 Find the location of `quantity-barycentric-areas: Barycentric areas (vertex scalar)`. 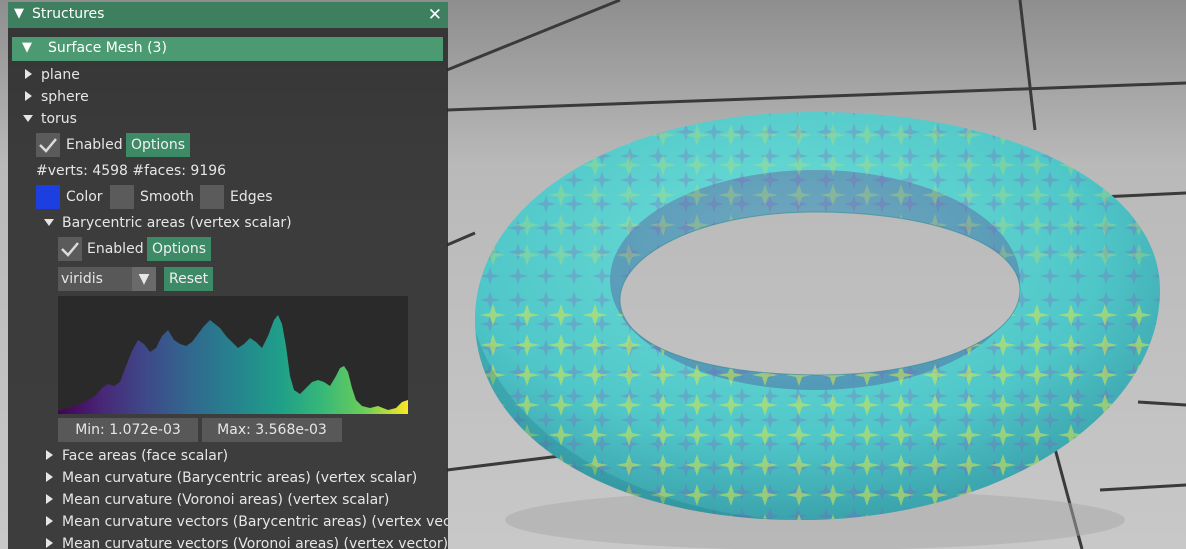

quantity-barycentric-areas: Barycentric areas (vertex scalar) is located at coordinates (168, 223).